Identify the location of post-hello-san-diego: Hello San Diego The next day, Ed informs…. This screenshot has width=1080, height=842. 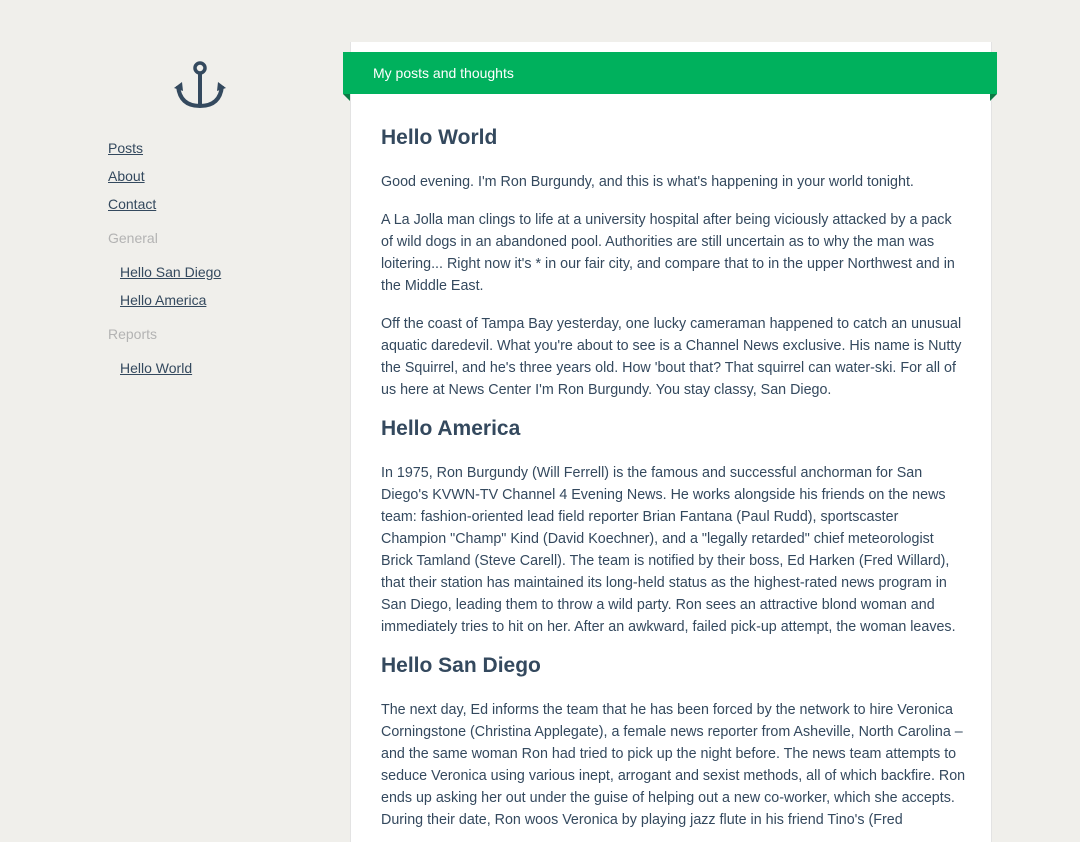
(673, 742).